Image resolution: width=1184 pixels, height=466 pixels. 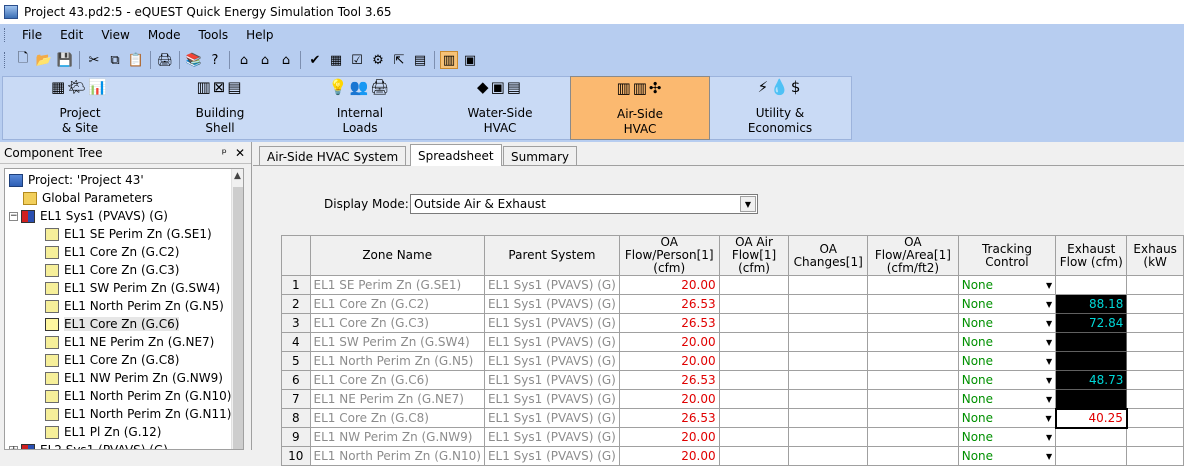 What do you see at coordinates (397, 361) in the screenshot?
I see `zone-name-cell: EL1 North Perim Zn (G.N5)` at bounding box center [397, 361].